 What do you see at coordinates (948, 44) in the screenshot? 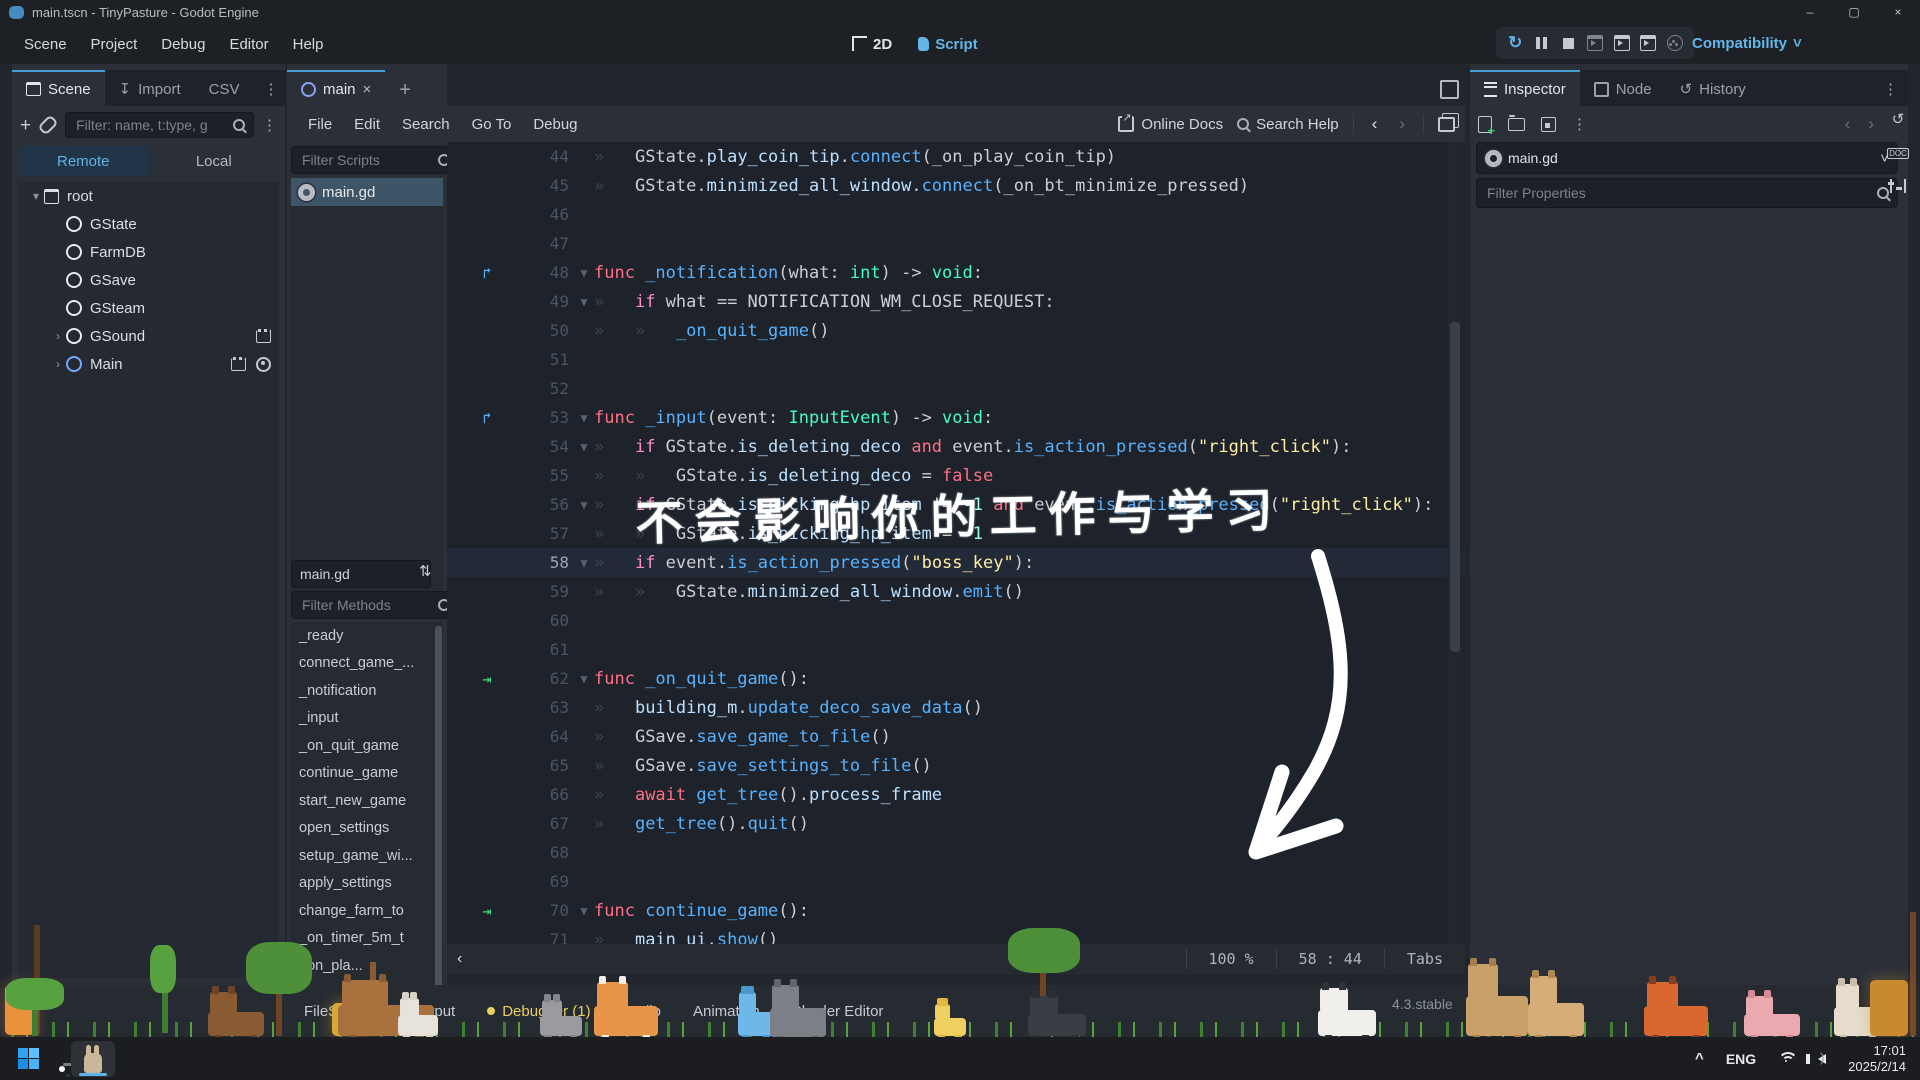
I see `workspace-script-button: Script` at bounding box center [948, 44].